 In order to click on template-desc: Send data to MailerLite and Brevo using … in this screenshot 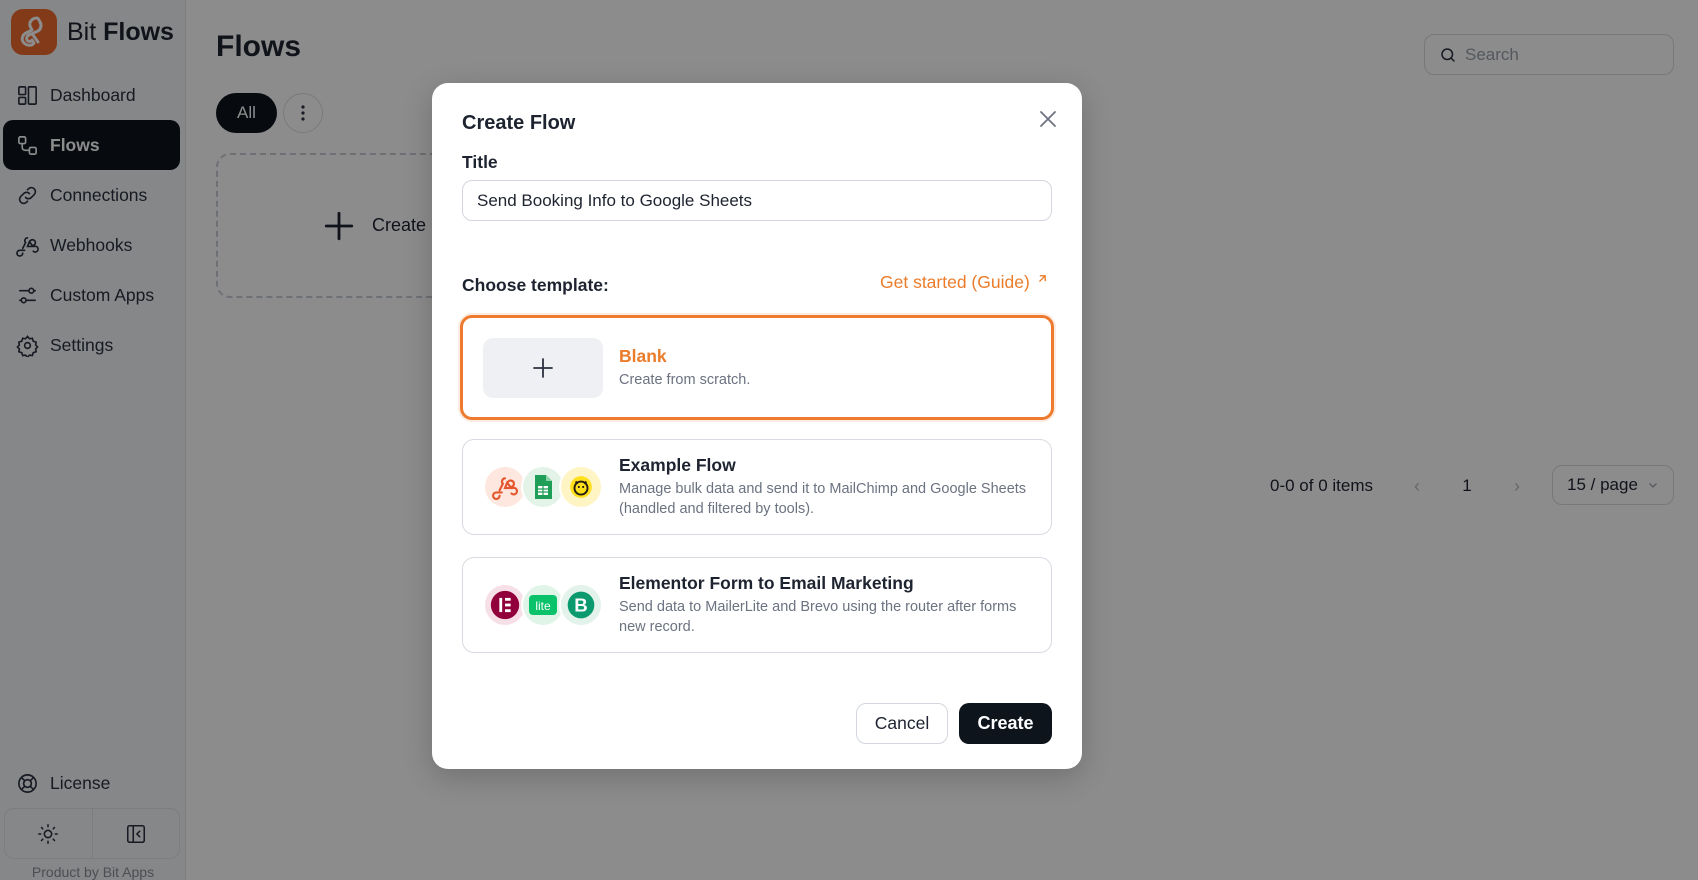, I will do `click(818, 617)`.